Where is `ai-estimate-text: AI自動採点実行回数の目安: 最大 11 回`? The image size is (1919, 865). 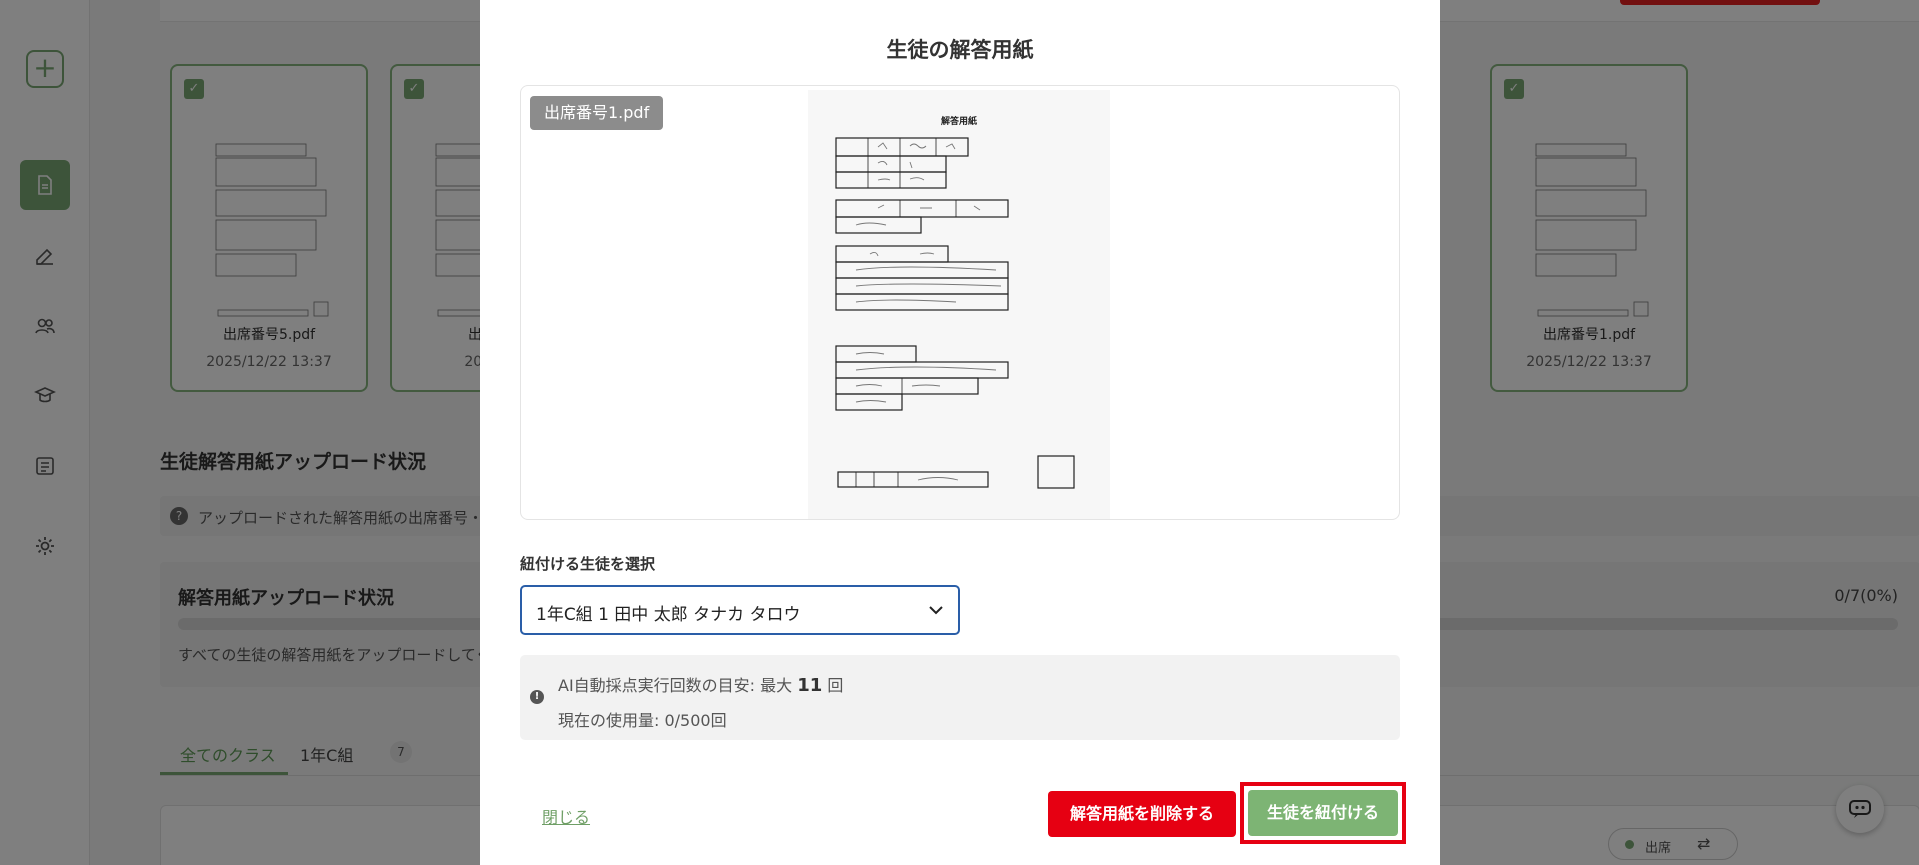
ai-estimate-text: AI自動採点実行回数の目安: 最大 11 回 is located at coordinates (700, 684).